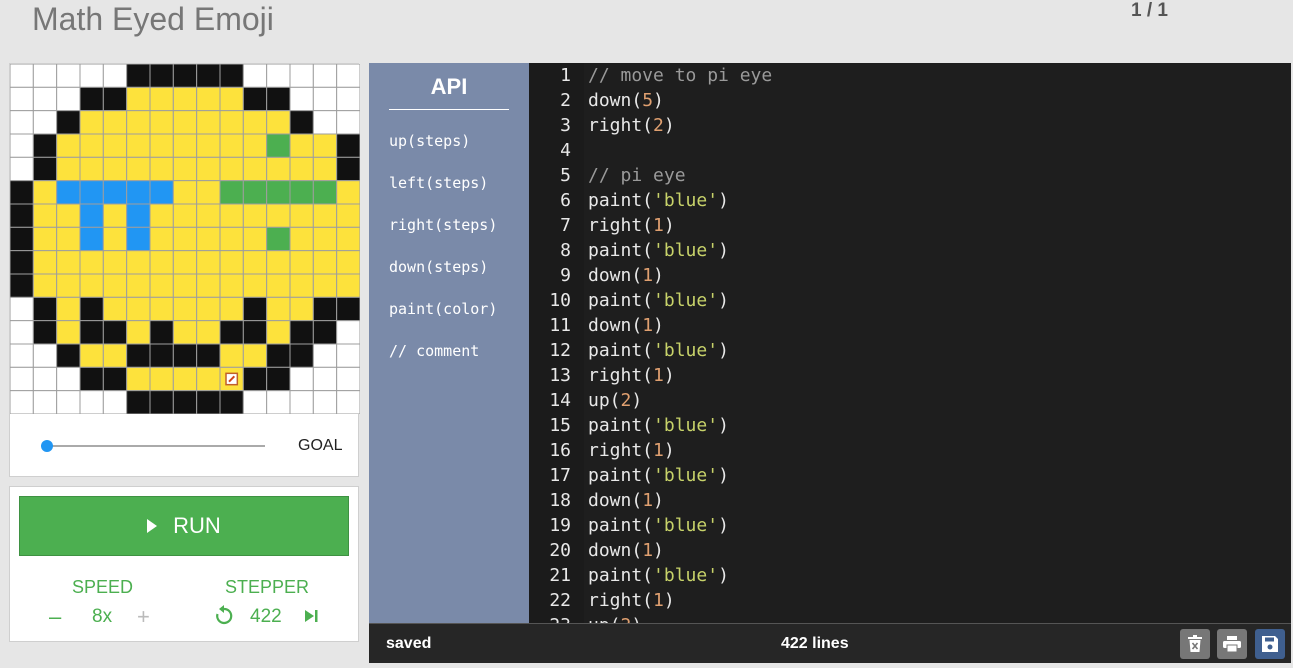 The height and width of the screenshot is (668, 1293). I want to click on progress-slider-track, so click(156, 446).